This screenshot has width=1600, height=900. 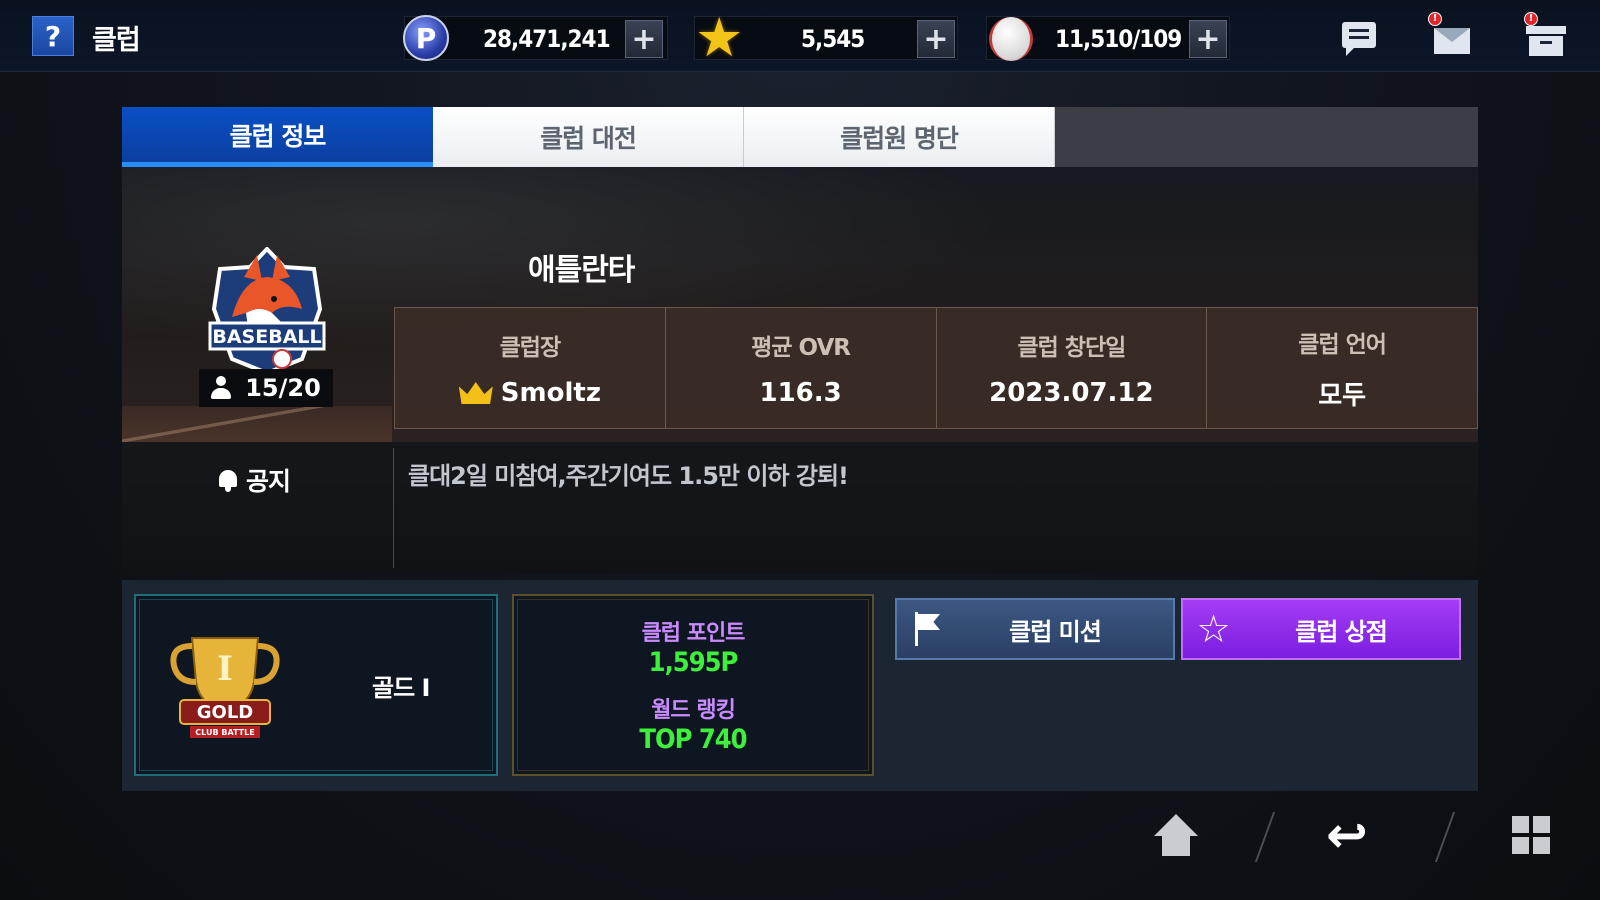 What do you see at coordinates (1072, 368) in the screenshot?
I see `stat-founded-date: 클럽 창단일 2023.07.12` at bounding box center [1072, 368].